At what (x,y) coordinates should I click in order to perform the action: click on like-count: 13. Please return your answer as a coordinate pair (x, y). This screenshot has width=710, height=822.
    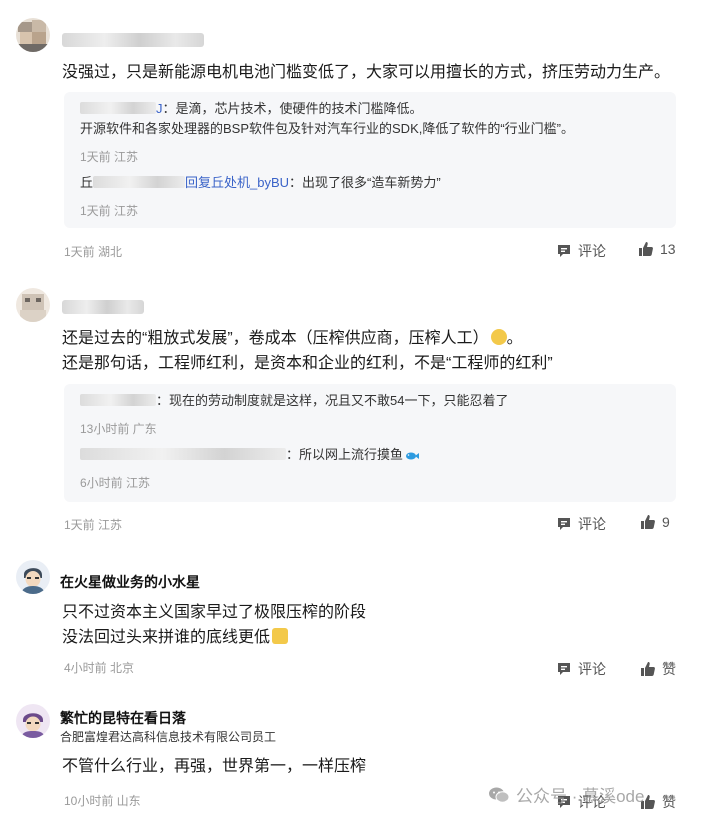
    Looking at the image, I should click on (668, 249).